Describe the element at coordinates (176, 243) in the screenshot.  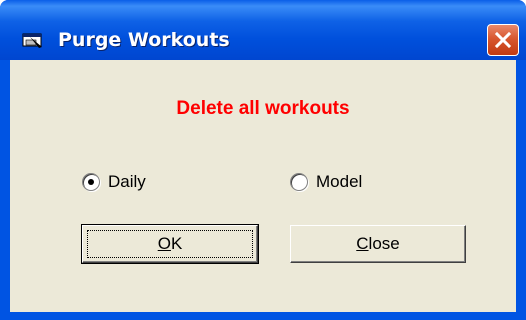
I see `ok-button-label-rest: K` at that location.